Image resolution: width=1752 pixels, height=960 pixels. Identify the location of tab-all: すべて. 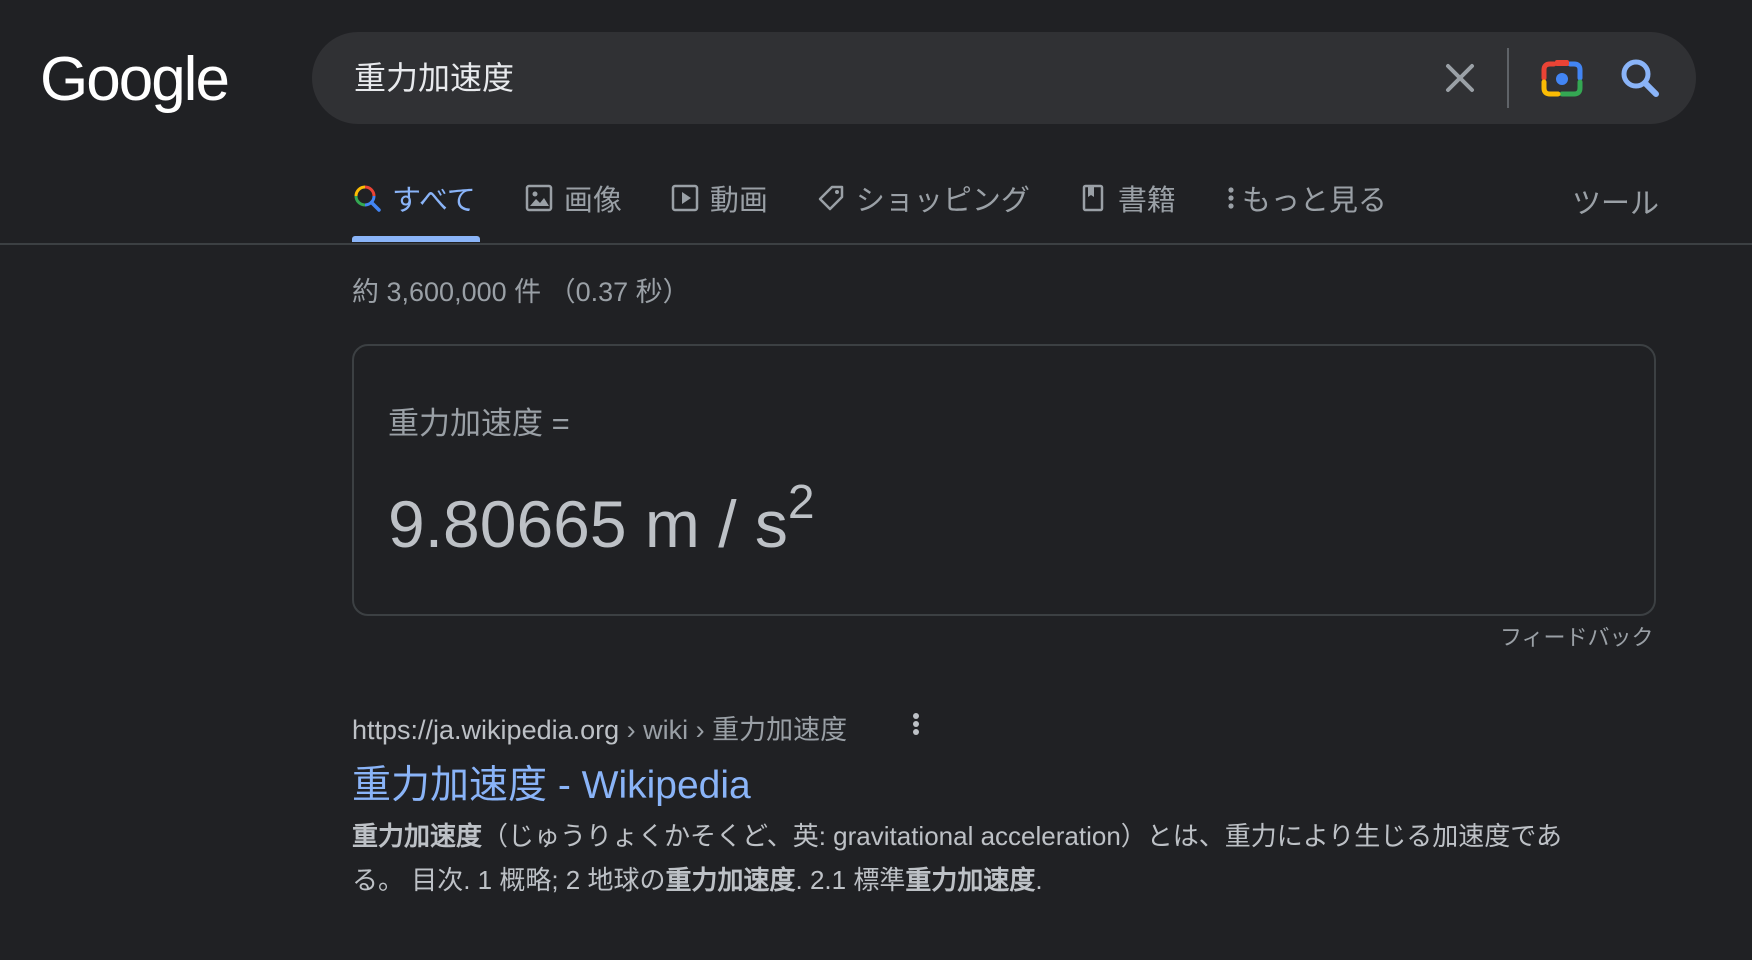
(416, 207).